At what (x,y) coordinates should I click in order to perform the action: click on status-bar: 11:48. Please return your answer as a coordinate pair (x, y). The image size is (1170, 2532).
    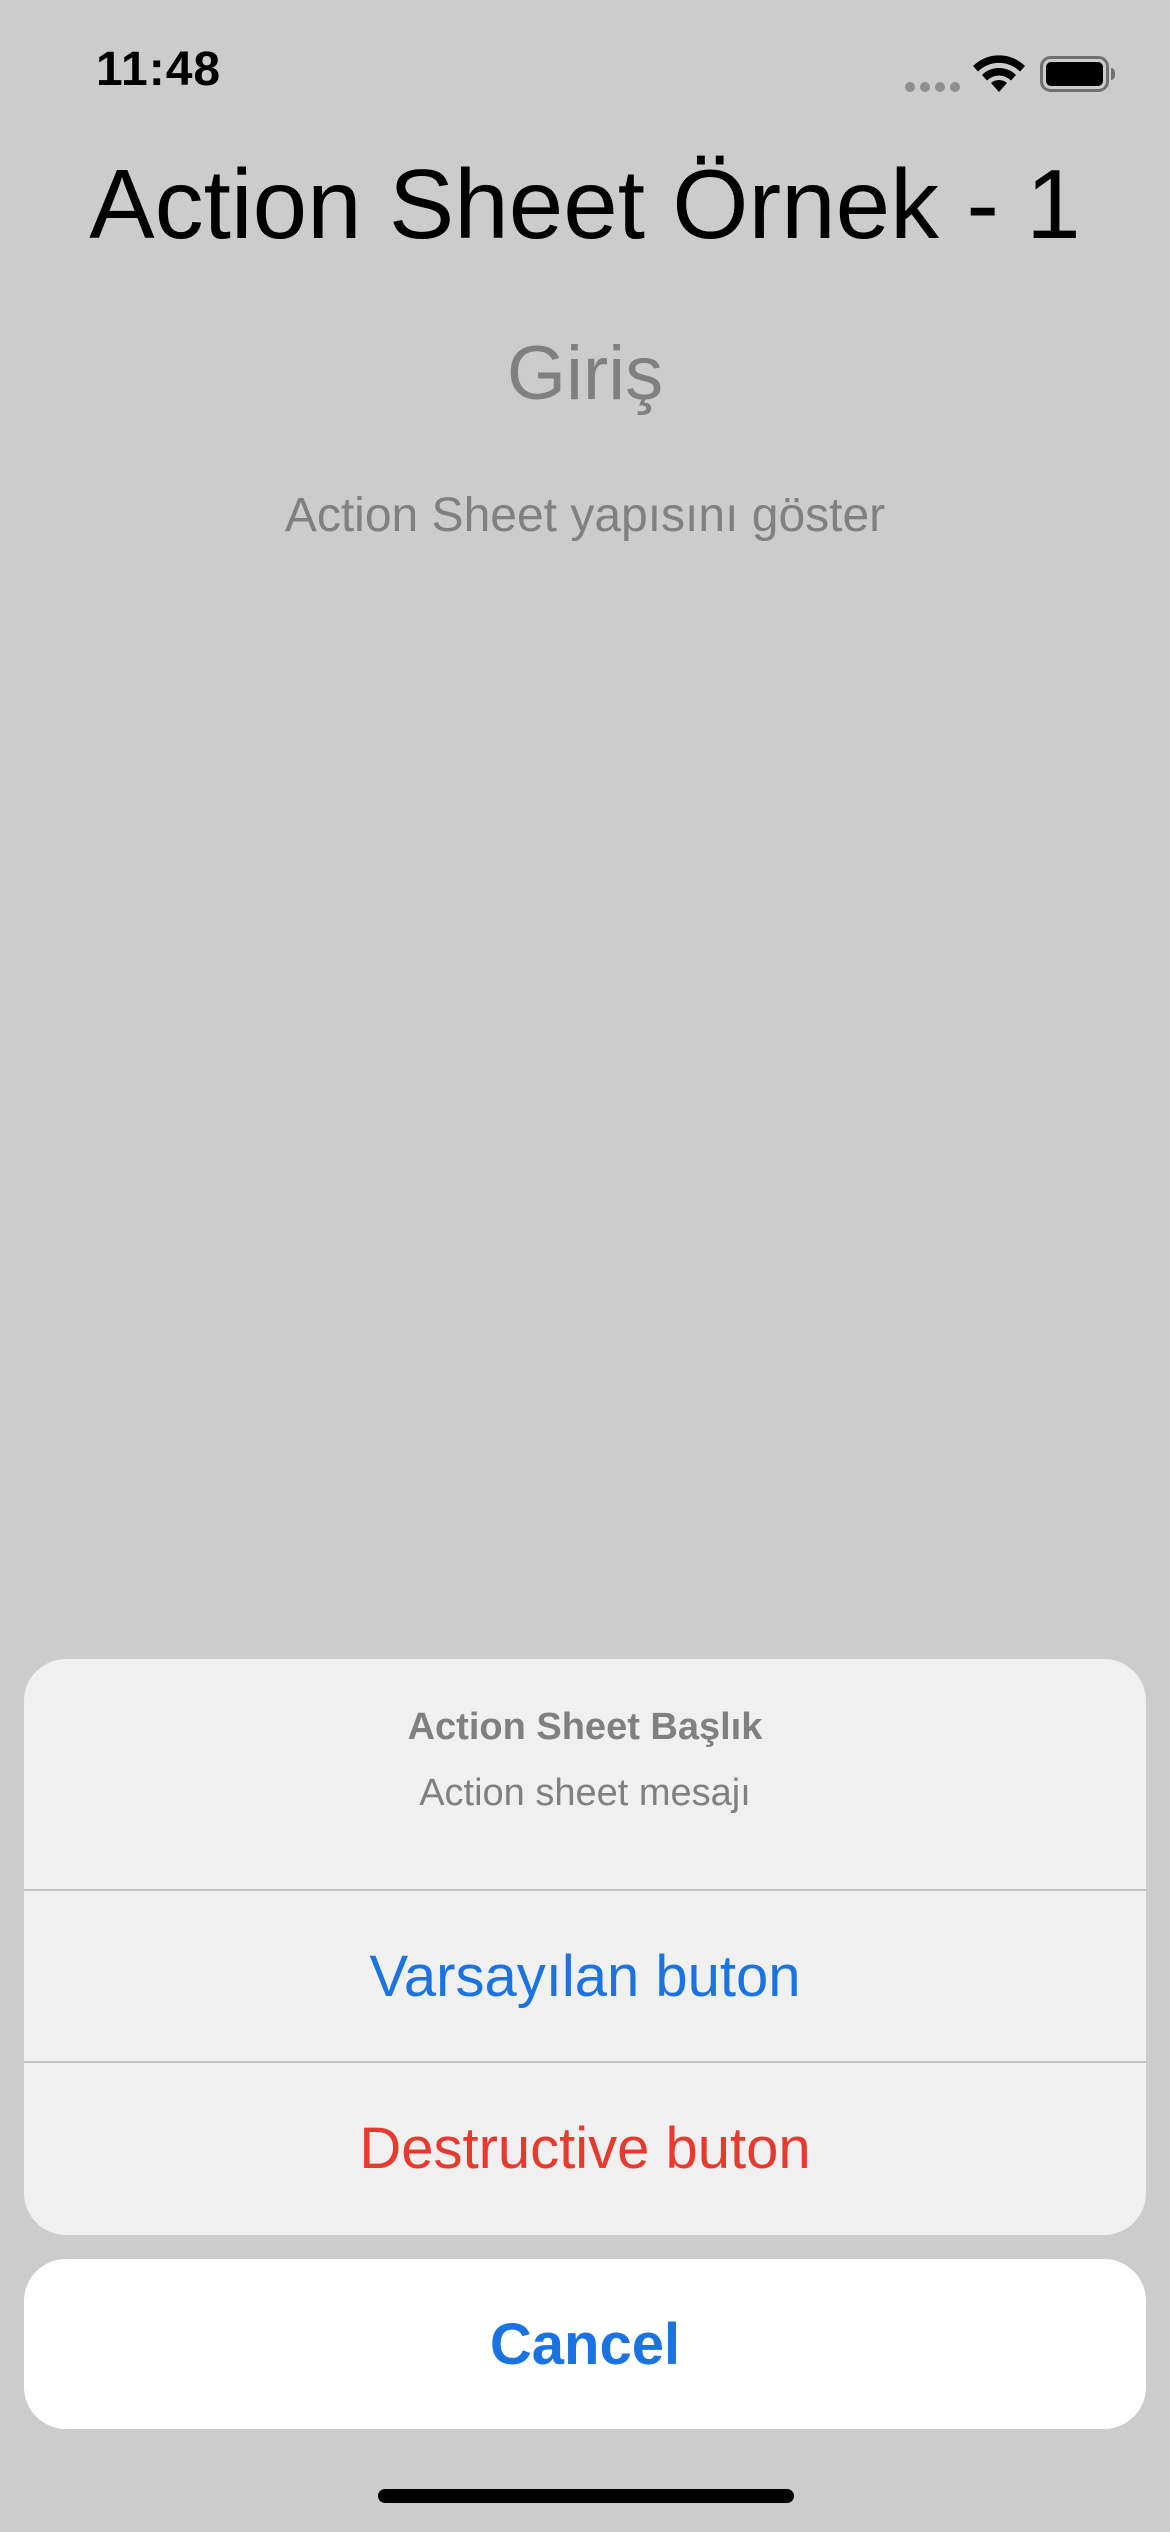
    Looking at the image, I should click on (585, 75).